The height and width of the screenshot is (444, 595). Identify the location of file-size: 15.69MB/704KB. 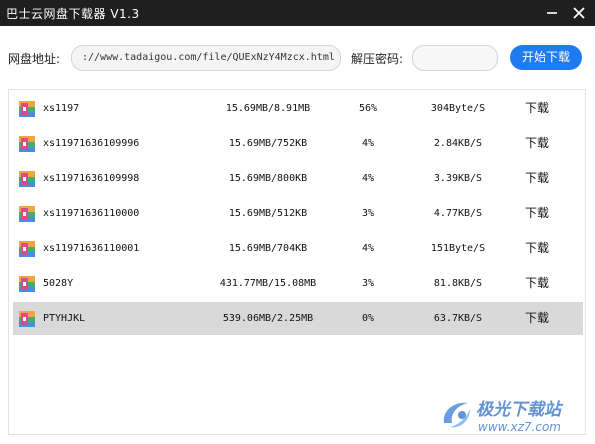
(268, 248).